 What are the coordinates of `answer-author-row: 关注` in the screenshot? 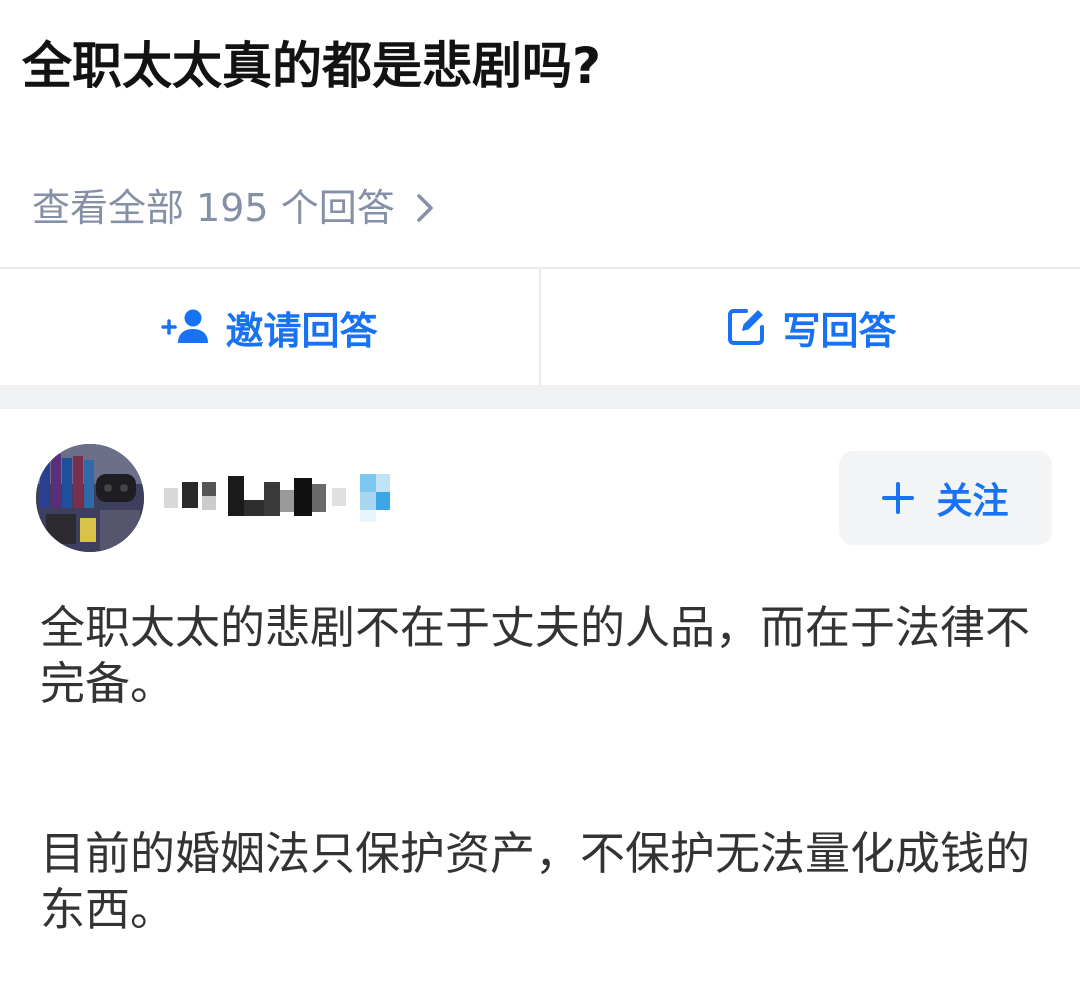 It's located at (546, 498).